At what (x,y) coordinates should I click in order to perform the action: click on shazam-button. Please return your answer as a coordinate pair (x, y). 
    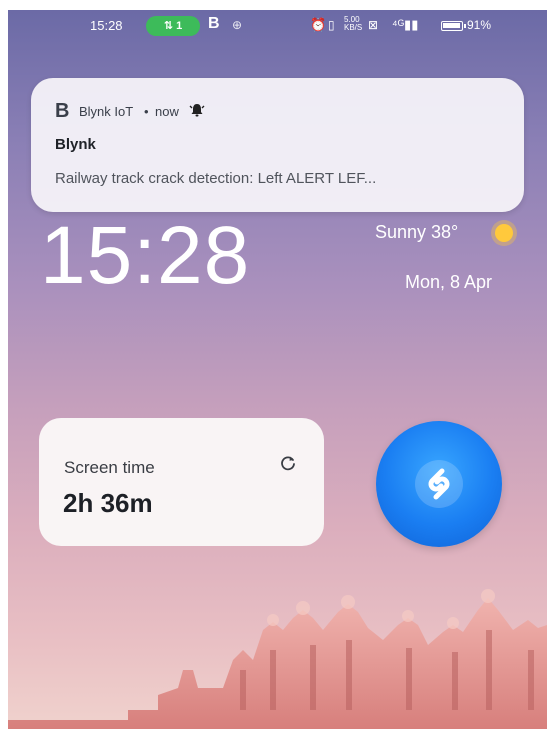
    Looking at the image, I should click on (439, 484).